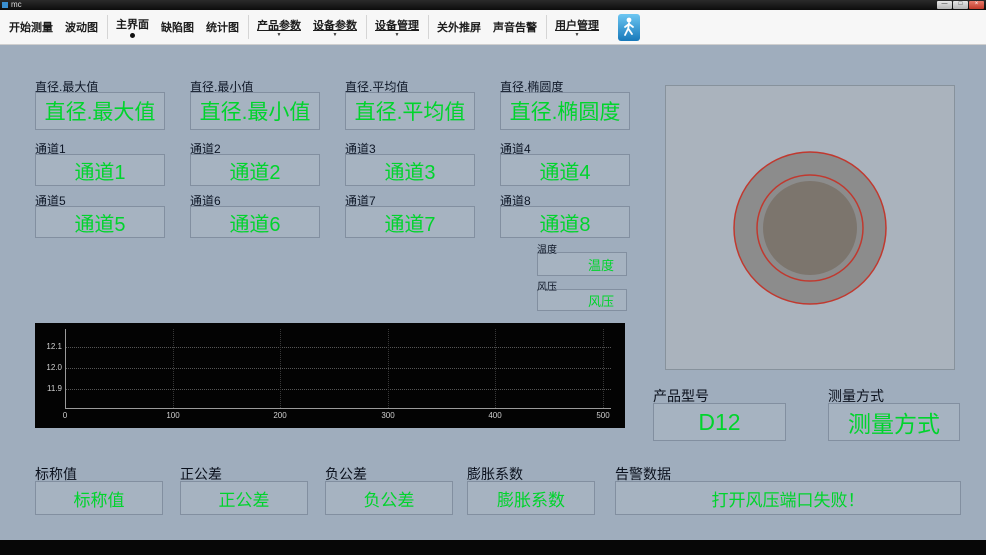 The image size is (986, 555). I want to click on field-channel-1: 通道1 通道1, so click(100, 163).